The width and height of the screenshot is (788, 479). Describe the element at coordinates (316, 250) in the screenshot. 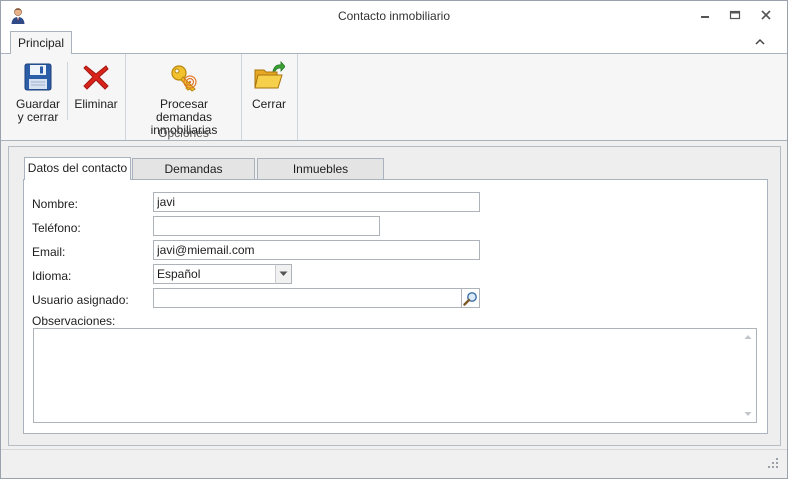

I see `email-field` at that location.